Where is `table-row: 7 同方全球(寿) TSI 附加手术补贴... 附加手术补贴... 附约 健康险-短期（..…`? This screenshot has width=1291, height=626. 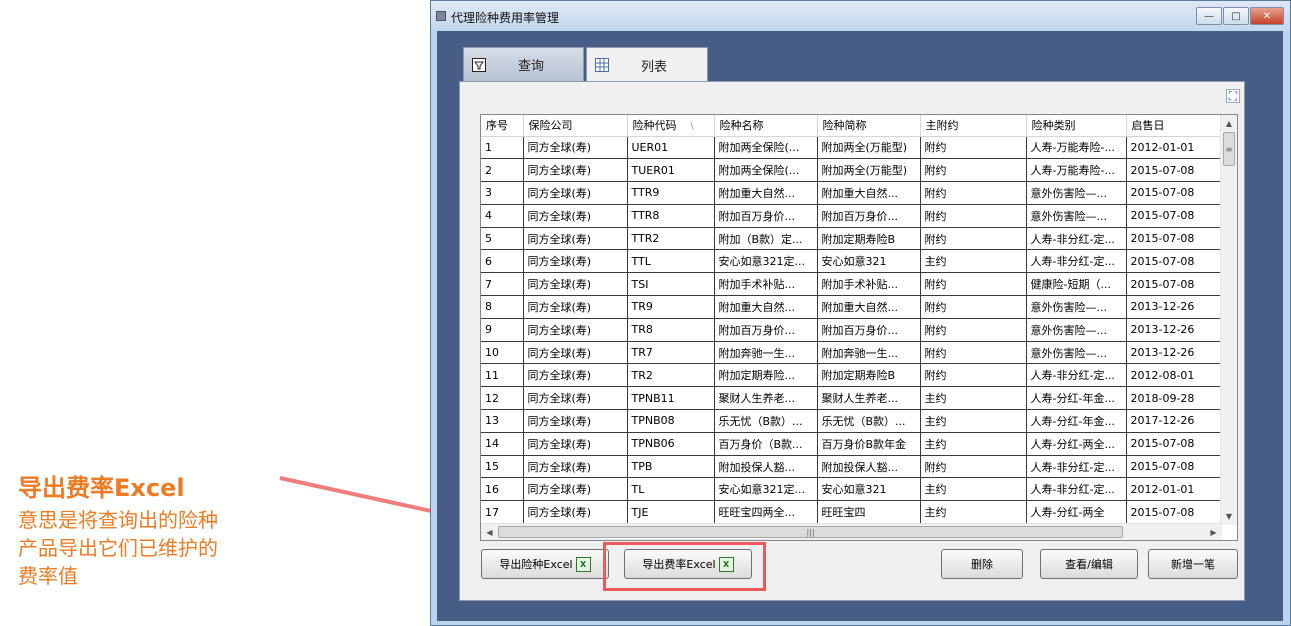 table-row: 7 同方全球(寿) TSI 附加手术补贴... 附加手术补贴... 附约 健康险-短期（..… is located at coordinates (852, 284).